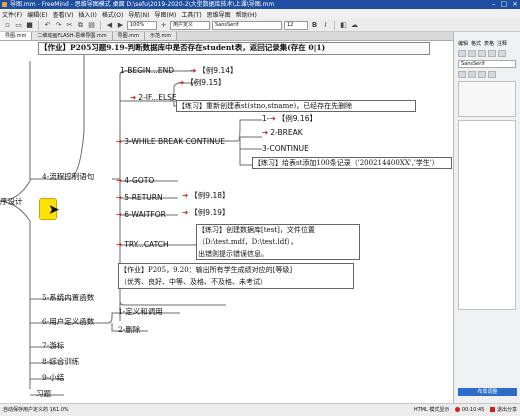 The image size is (520, 416). Describe the element at coordinates (487, 99) in the screenshot. I see `panel-edit-area` at that location.